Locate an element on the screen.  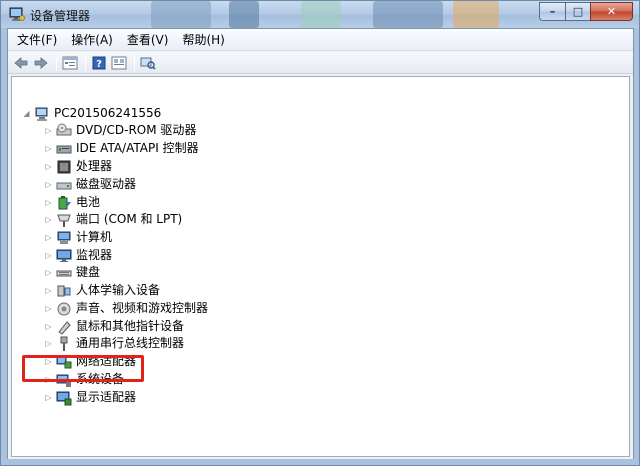
battery-icon is located at coordinates (64, 202).